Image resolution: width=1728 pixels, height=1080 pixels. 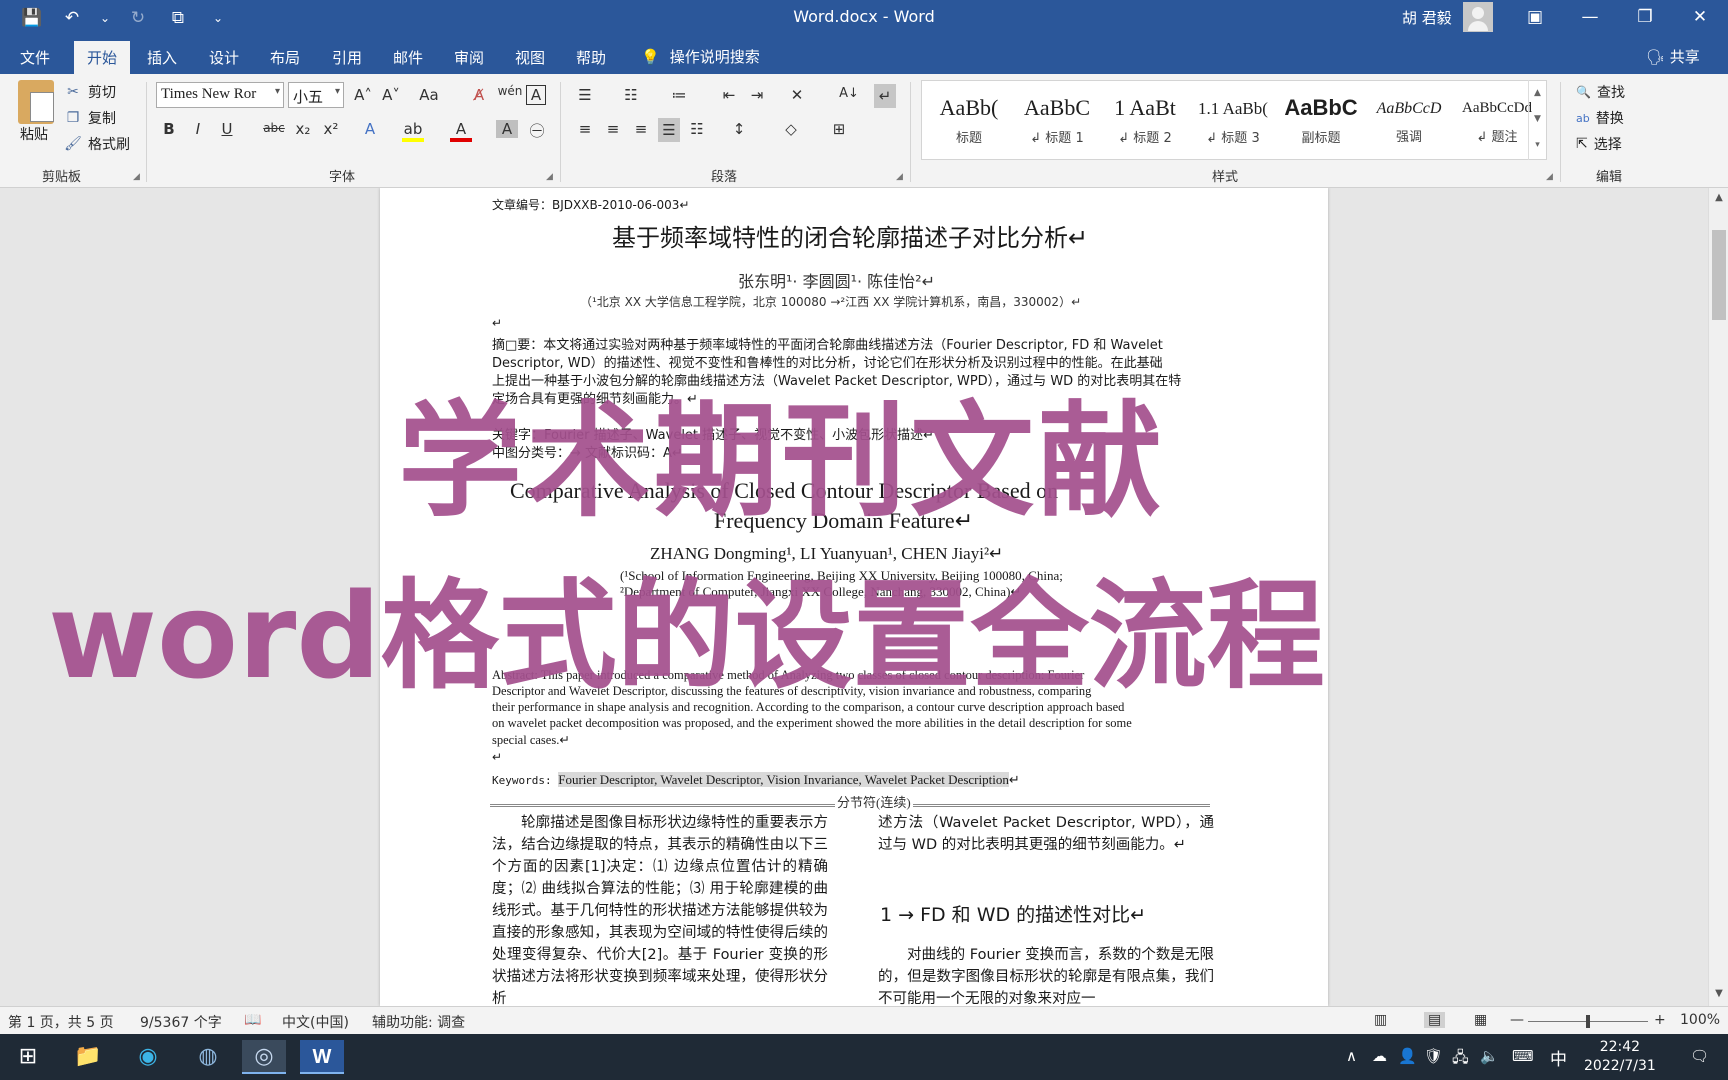 What do you see at coordinates (61, 1022) in the screenshot?
I see `page-count: 第 1 页，共 5 页` at bounding box center [61, 1022].